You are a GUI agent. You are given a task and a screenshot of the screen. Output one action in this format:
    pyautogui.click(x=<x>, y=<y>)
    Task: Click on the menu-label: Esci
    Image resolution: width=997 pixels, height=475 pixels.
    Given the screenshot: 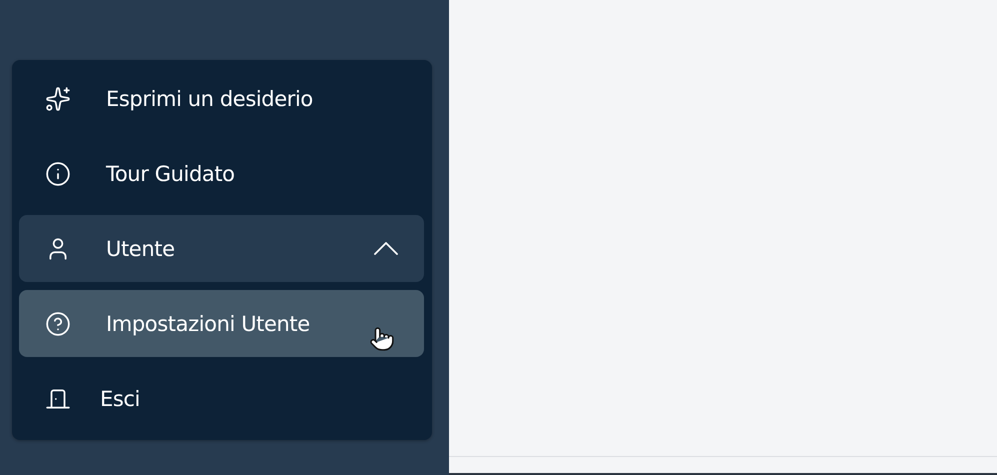 What is the action you would take?
    pyautogui.click(x=120, y=398)
    